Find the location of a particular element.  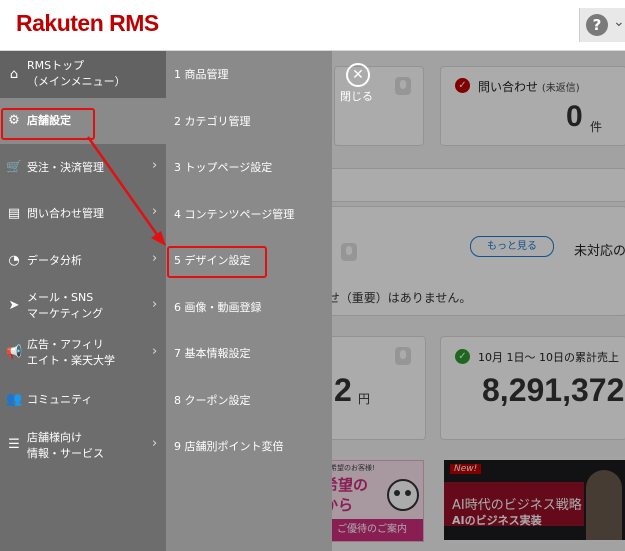

annotation-arrow is located at coordinates (126, 191).